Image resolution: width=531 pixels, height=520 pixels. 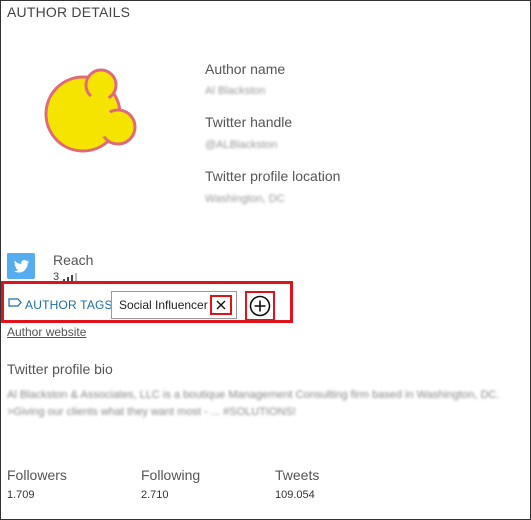 I want to click on tag-icon, so click(x=15, y=302).